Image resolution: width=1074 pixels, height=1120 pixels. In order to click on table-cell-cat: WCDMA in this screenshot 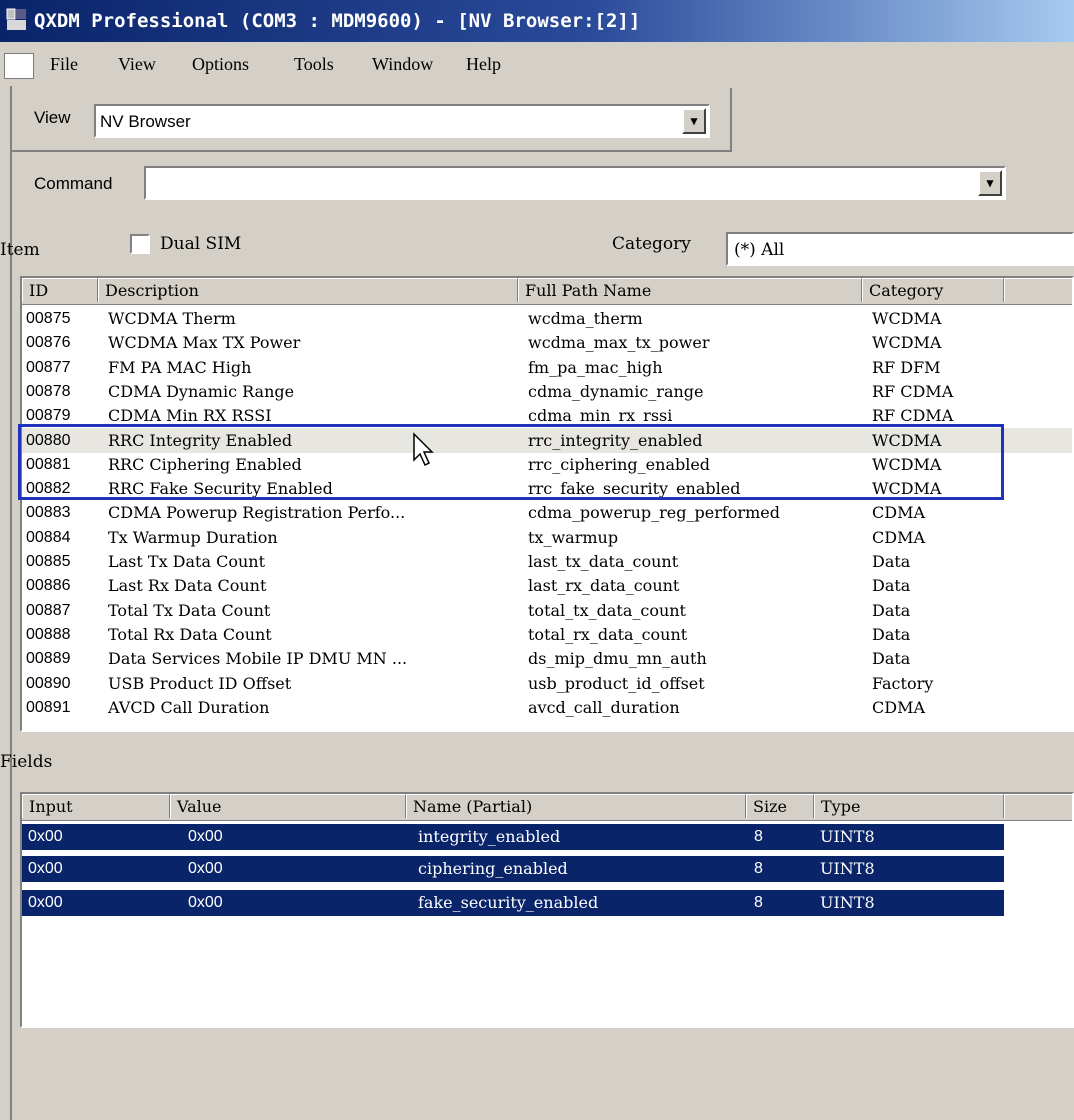, I will do `click(907, 318)`.